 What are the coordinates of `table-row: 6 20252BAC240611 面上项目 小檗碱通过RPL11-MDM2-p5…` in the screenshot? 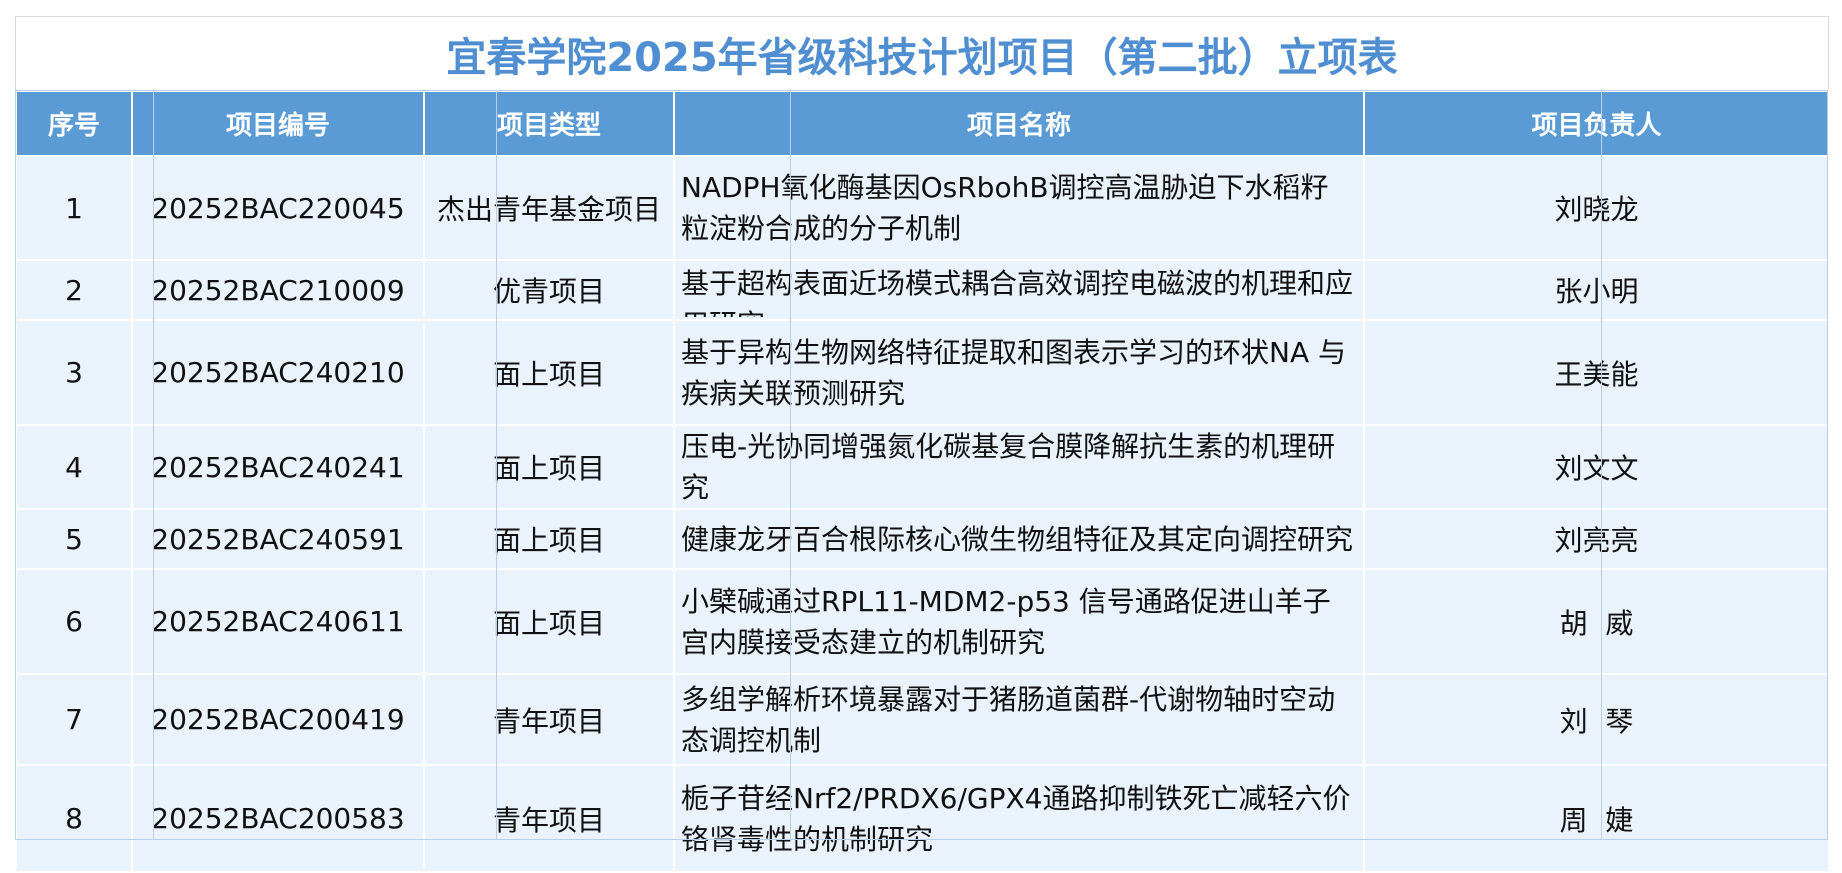 It's located at (922, 621).